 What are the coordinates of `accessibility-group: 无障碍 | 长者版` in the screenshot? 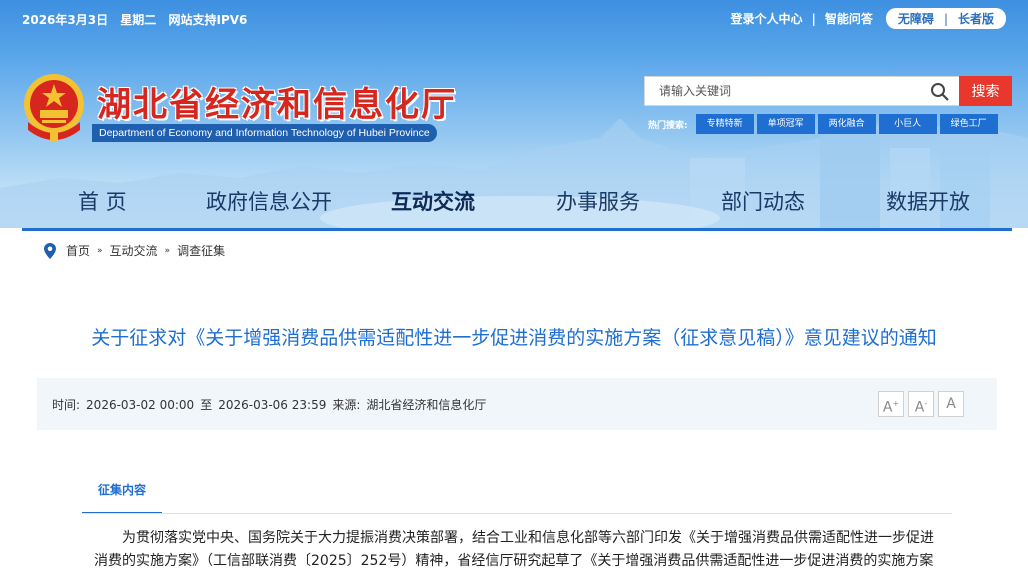 It's located at (945, 18).